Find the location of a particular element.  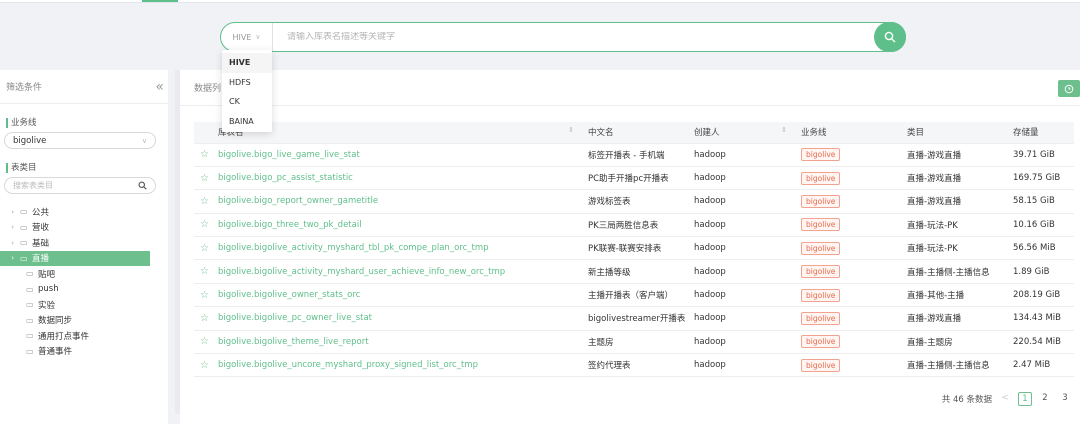

category-search-input: 搜索表类目 is located at coordinates (80, 185).